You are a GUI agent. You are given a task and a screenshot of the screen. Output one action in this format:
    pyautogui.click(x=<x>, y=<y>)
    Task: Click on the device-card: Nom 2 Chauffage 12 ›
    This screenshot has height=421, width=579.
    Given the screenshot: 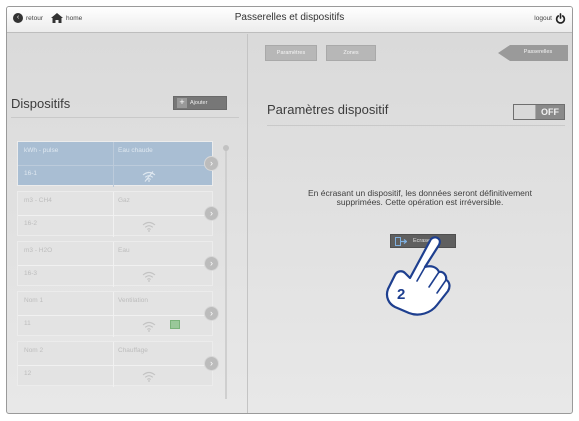 What is the action you would take?
    pyautogui.click(x=118, y=364)
    